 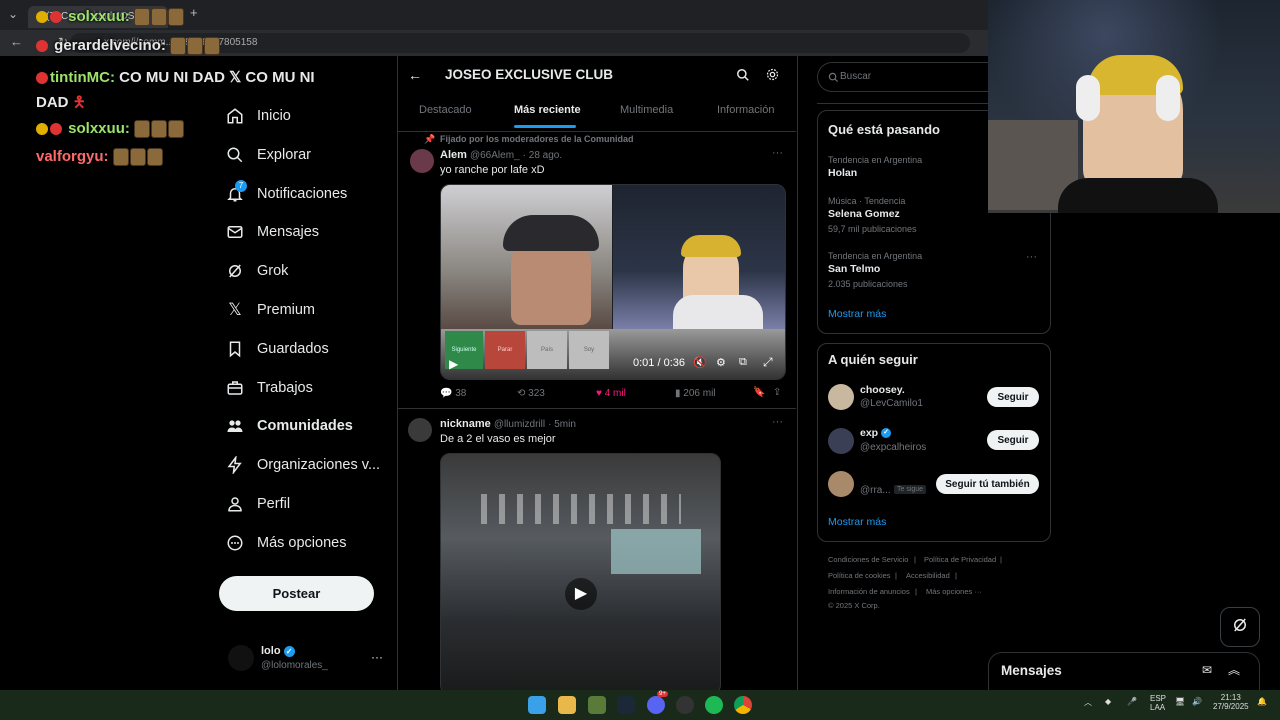 I want to click on author-handle: @llumizdrill, so click(x=519, y=424).